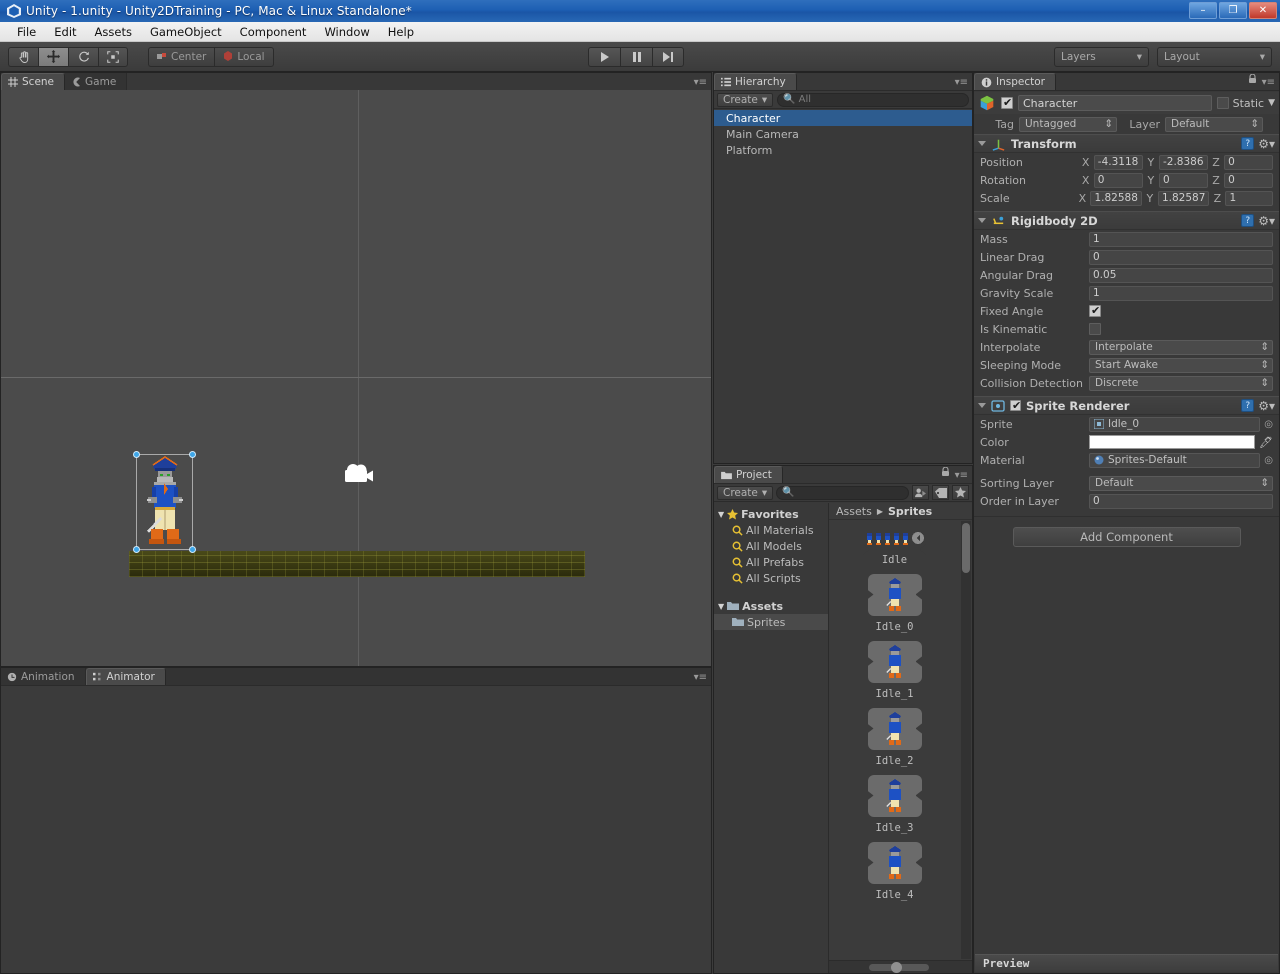  What do you see at coordinates (1249, 198) in the screenshot?
I see `scale-z-input: 1` at bounding box center [1249, 198].